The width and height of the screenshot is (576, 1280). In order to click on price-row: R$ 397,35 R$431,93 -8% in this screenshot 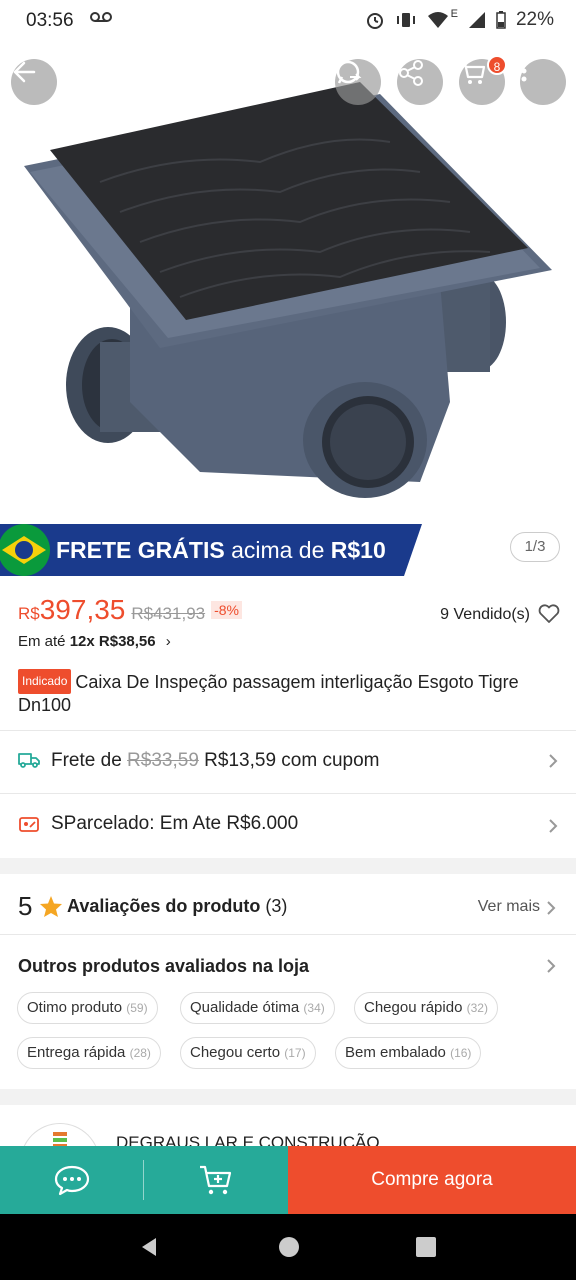, I will do `click(130, 610)`.